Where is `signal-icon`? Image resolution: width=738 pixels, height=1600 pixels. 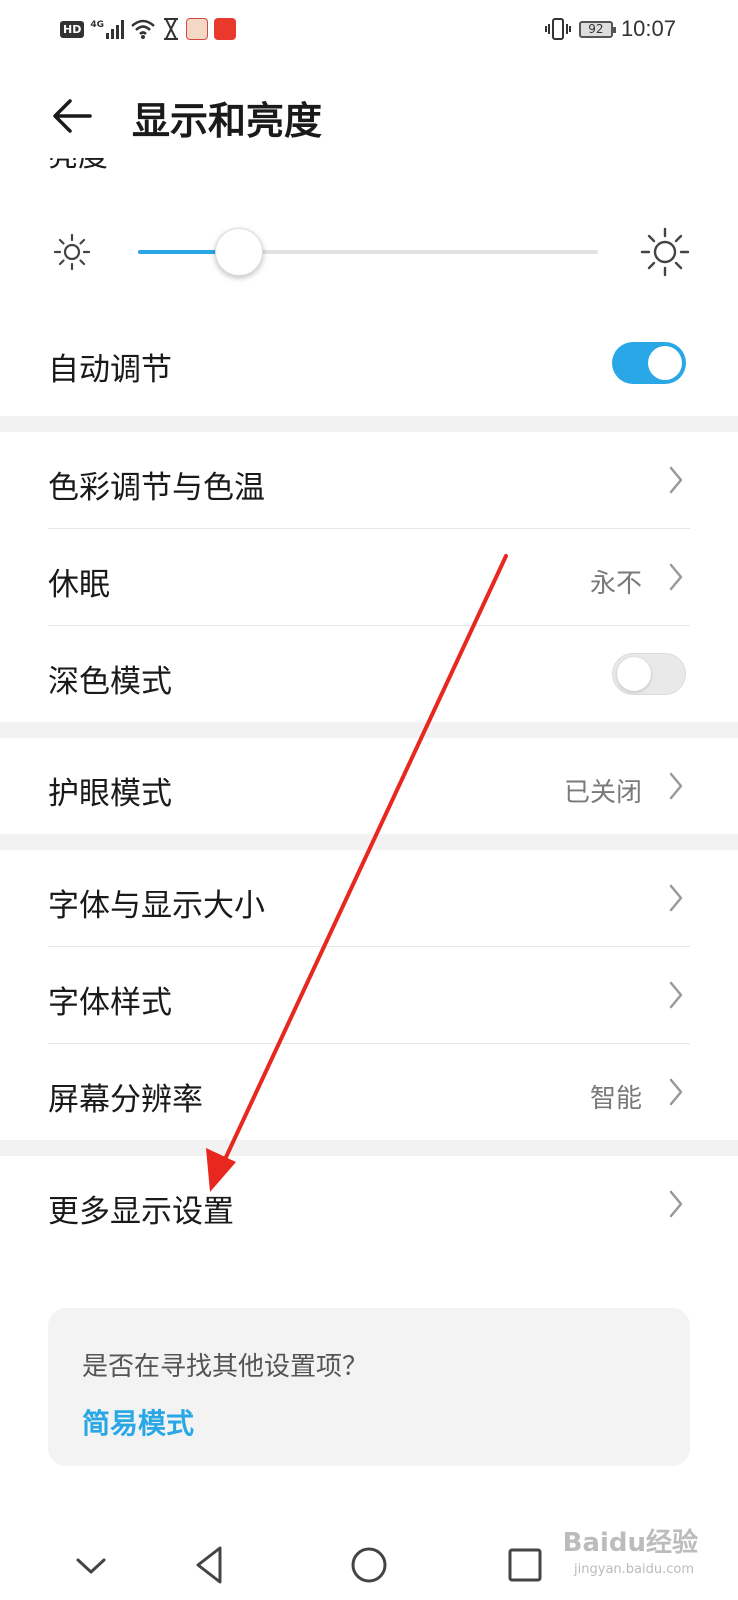 signal-icon is located at coordinates (115, 29).